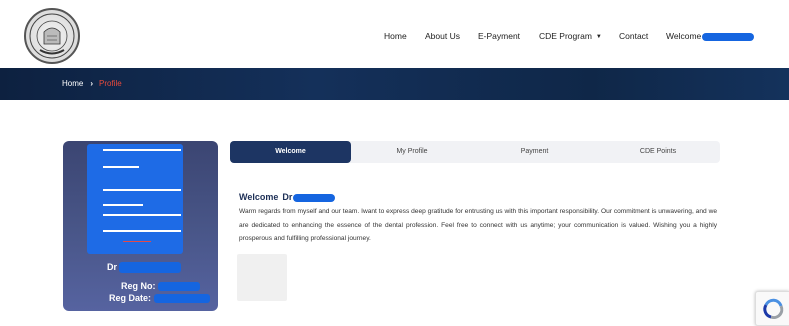  Describe the element at coordinates (412, 152) in the screenshot. I see `tab-my-profile: My Profile` at that location.